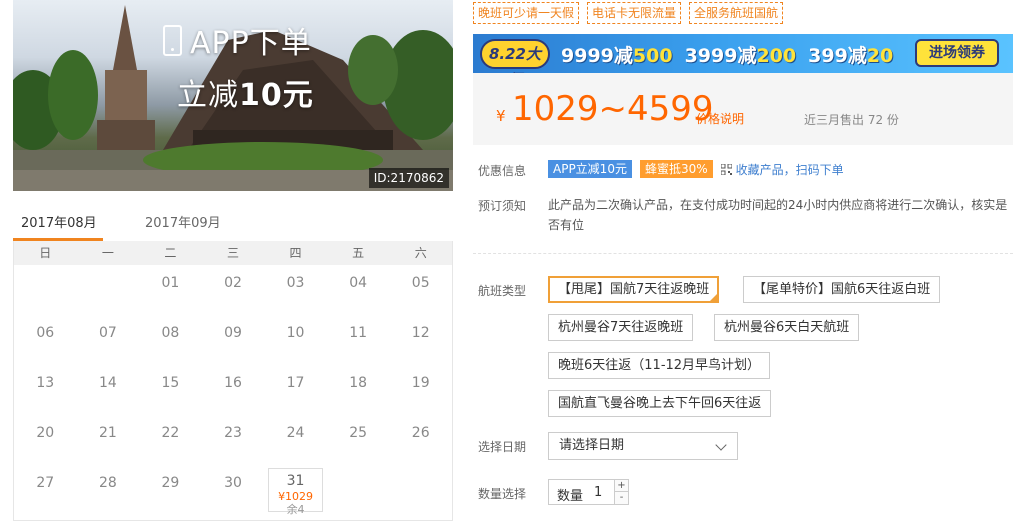 The width and height of the screenshot is (1019, 523). What do you see at coordinates (598, 492) in the screenshot?
I see `quantity-value: 1` at bounding box center [598, 492].